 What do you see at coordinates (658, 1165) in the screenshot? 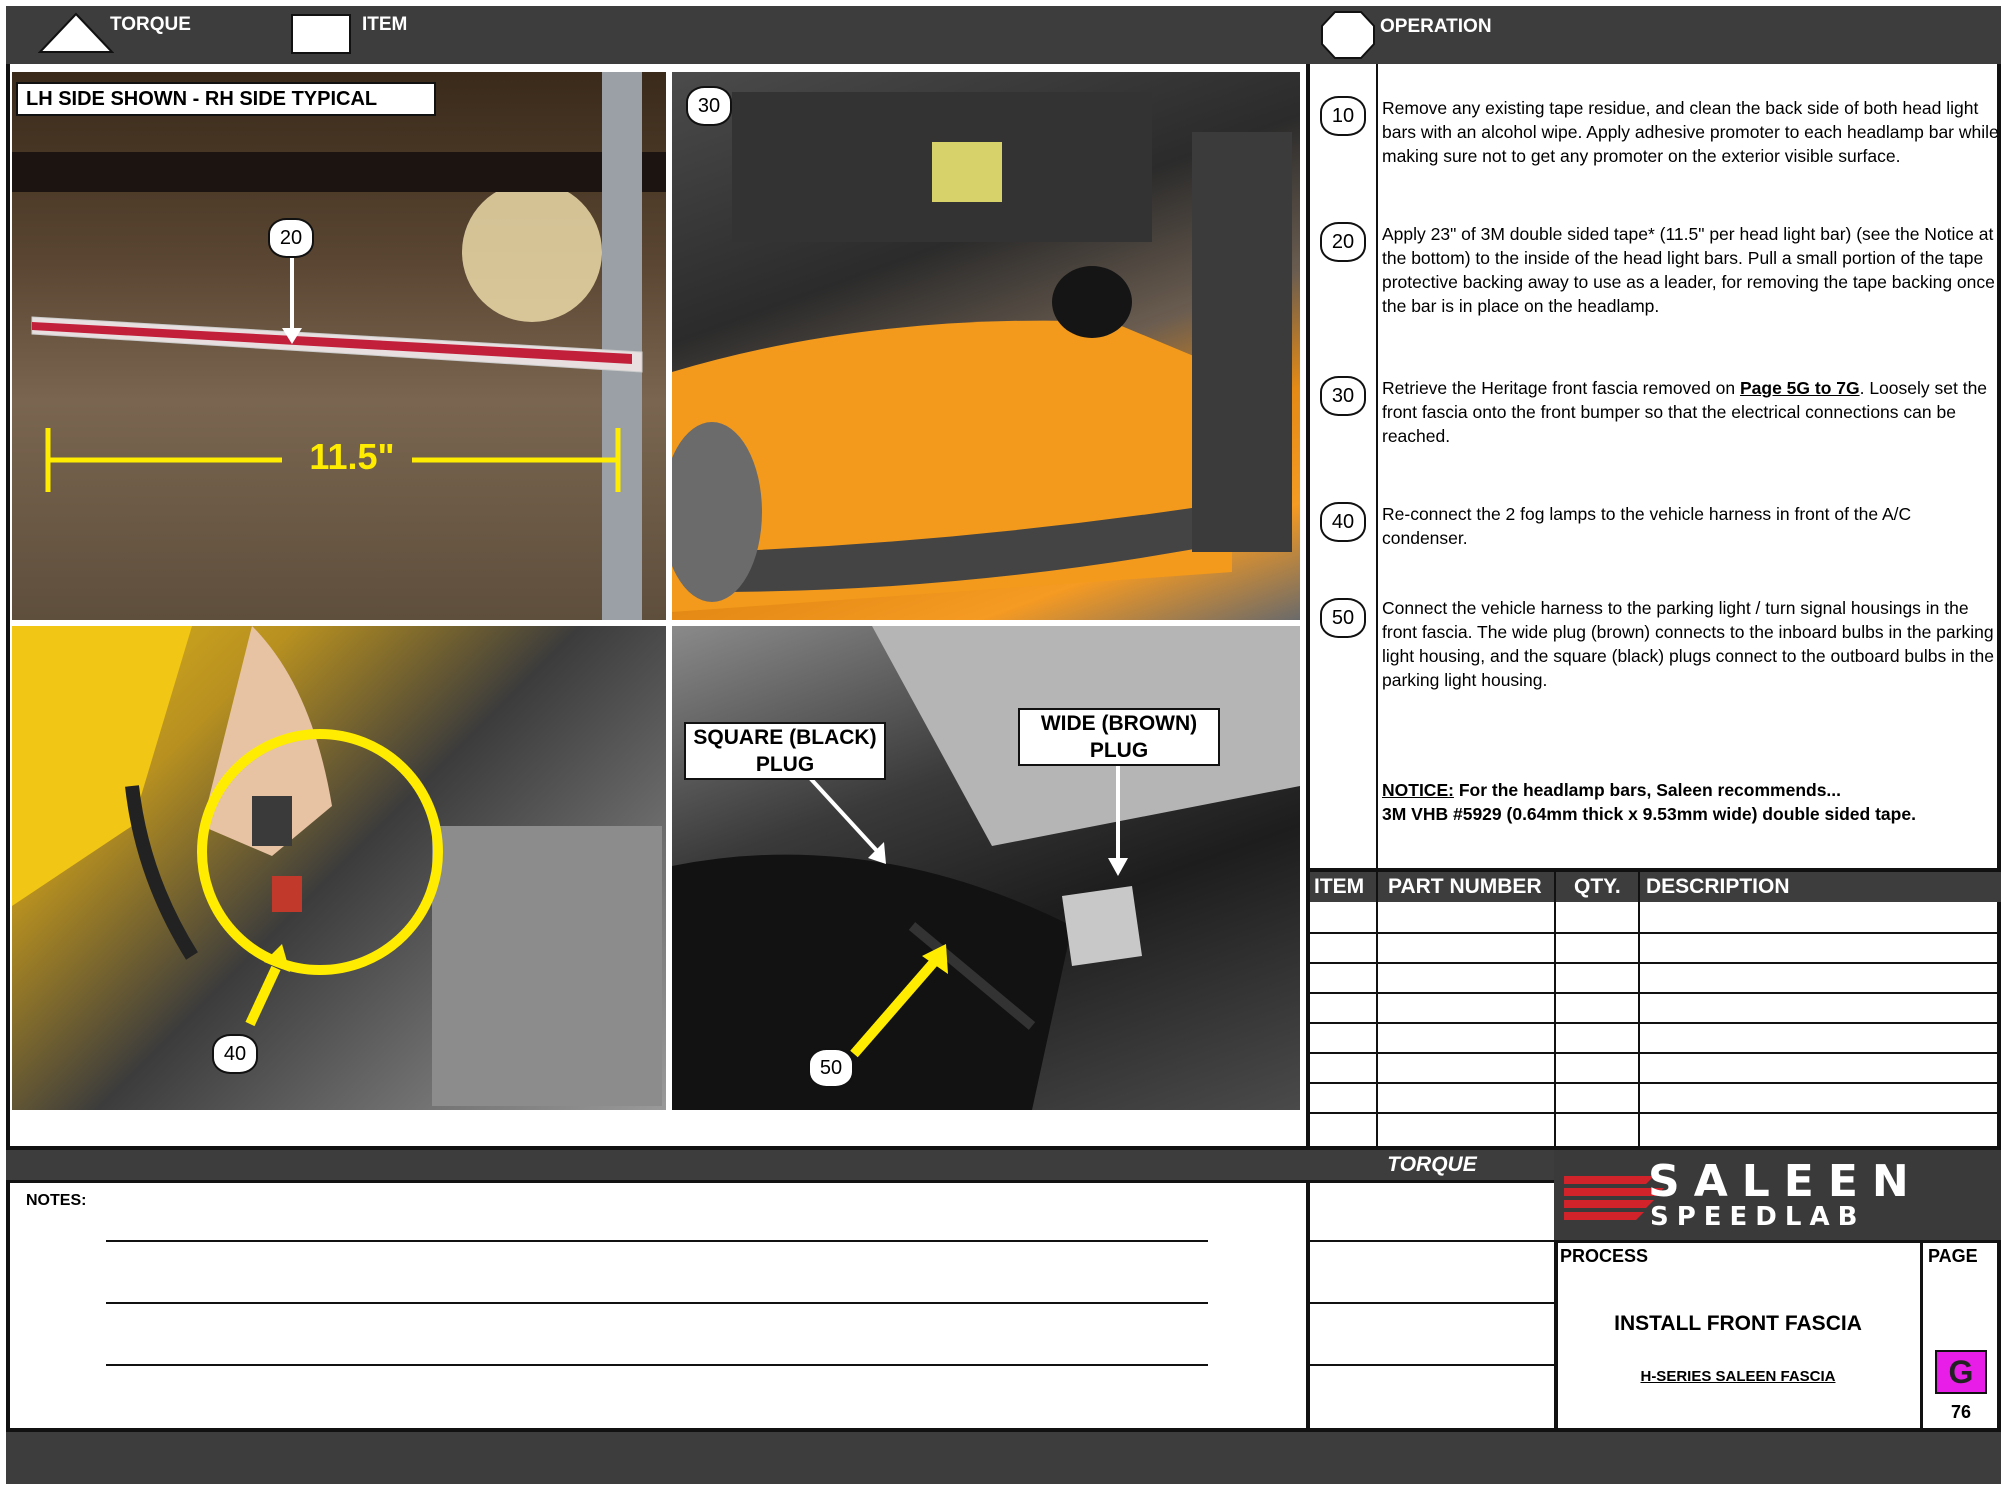
I see `notes-band` at bounding box center [658, 1165].